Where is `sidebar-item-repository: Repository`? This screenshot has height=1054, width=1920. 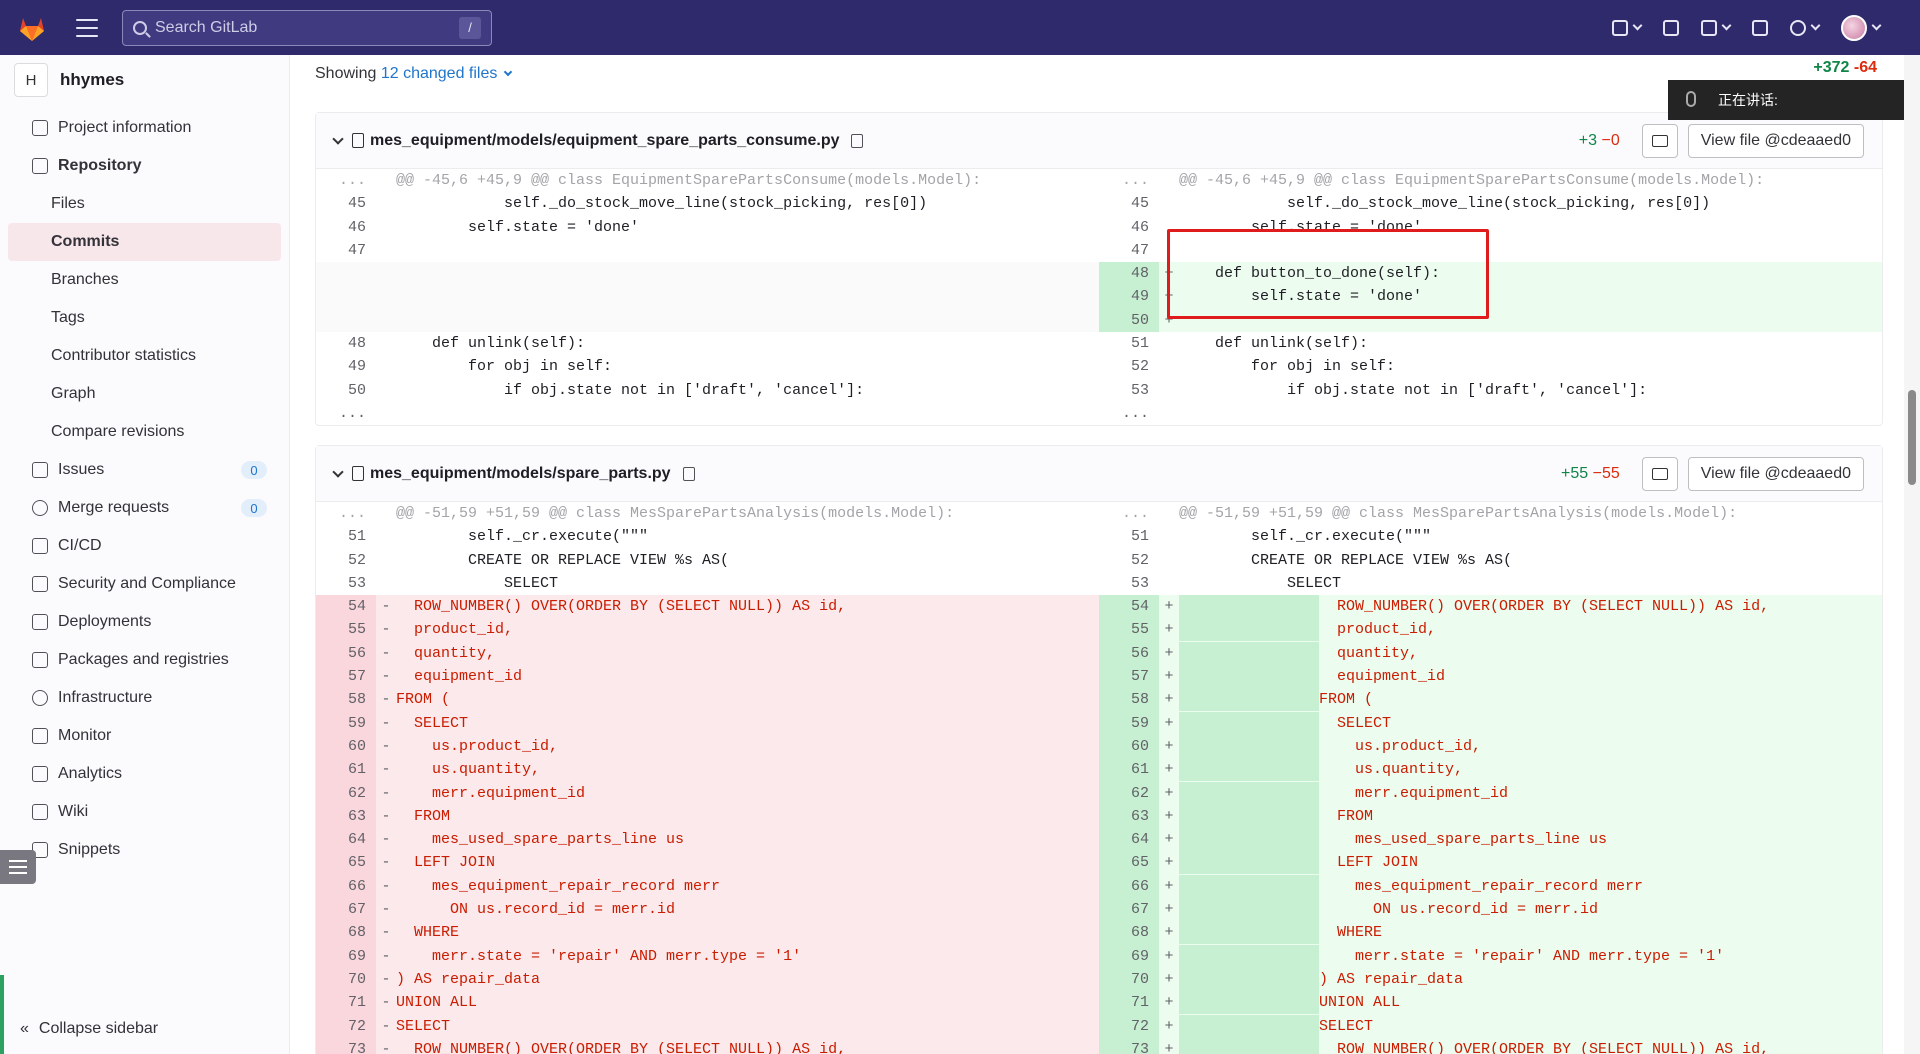 sidebar-item-repository: Repository is located at coordinates (144, 166).